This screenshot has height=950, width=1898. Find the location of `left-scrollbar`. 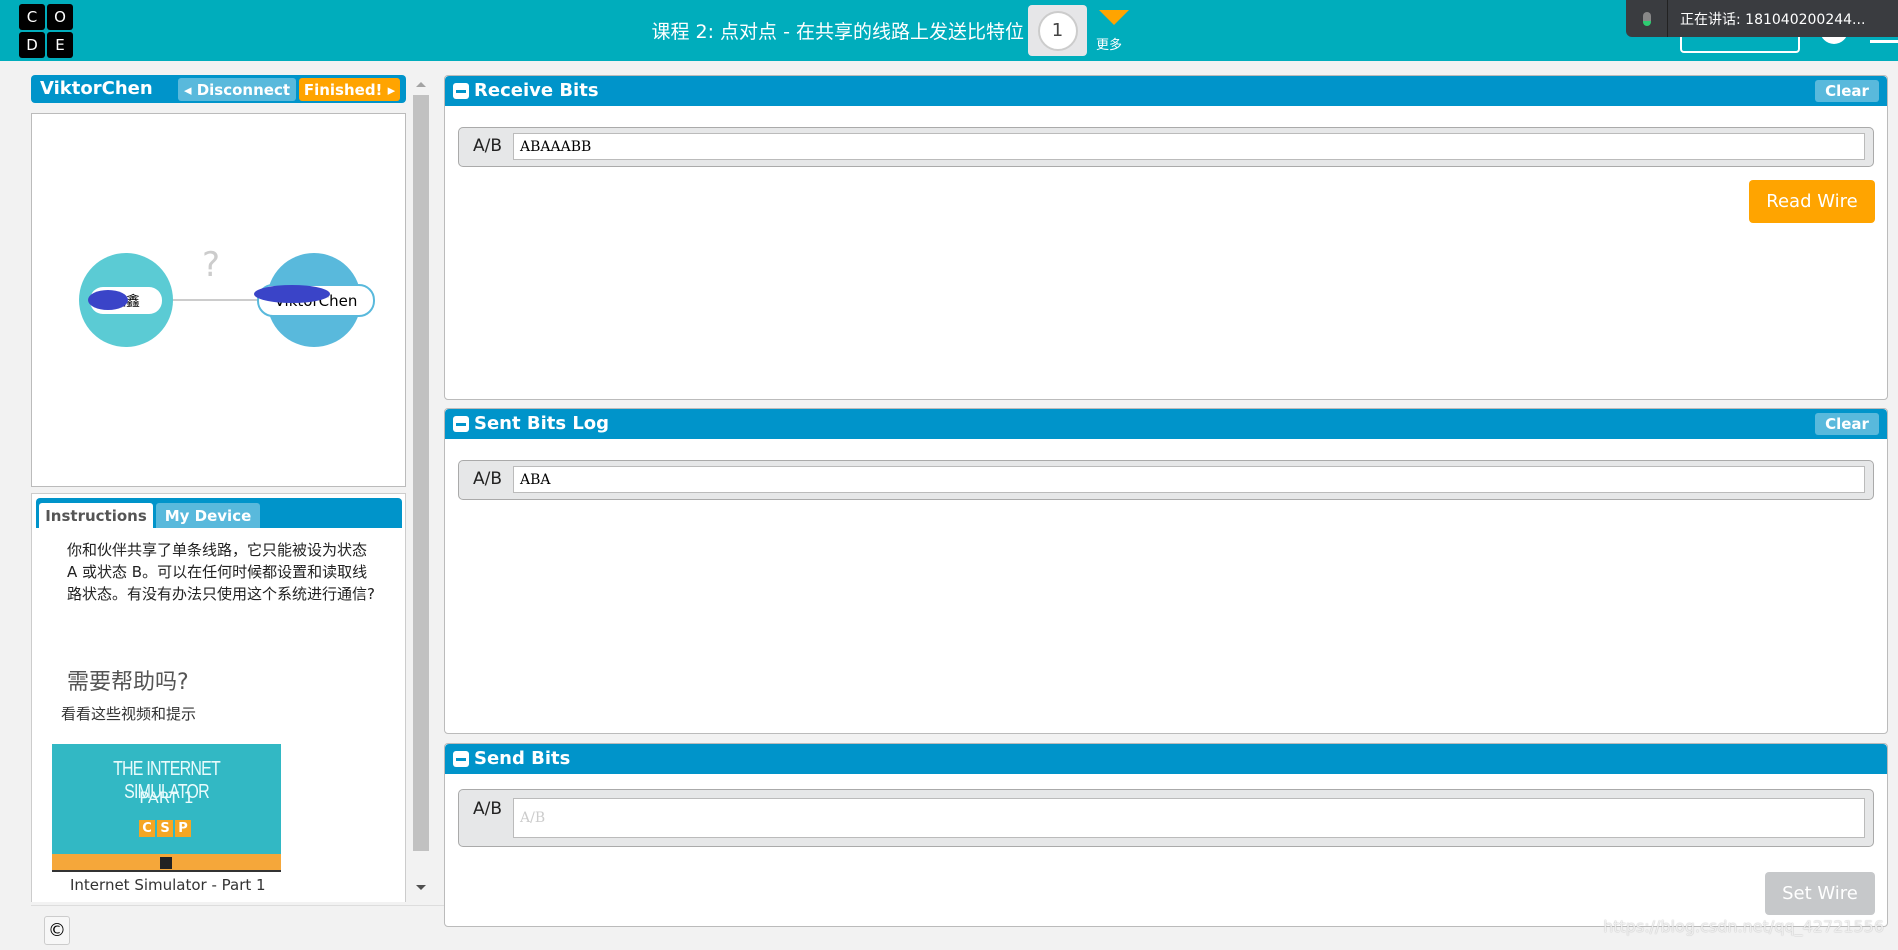

left-scrollbar is located at coordinates (421, 487).